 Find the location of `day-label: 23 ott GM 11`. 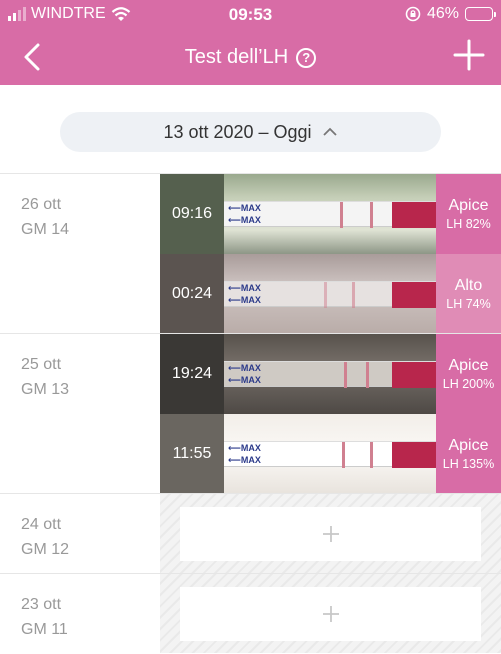

day-label: 23 ott GM 11 is located at coordinates (80, 613).